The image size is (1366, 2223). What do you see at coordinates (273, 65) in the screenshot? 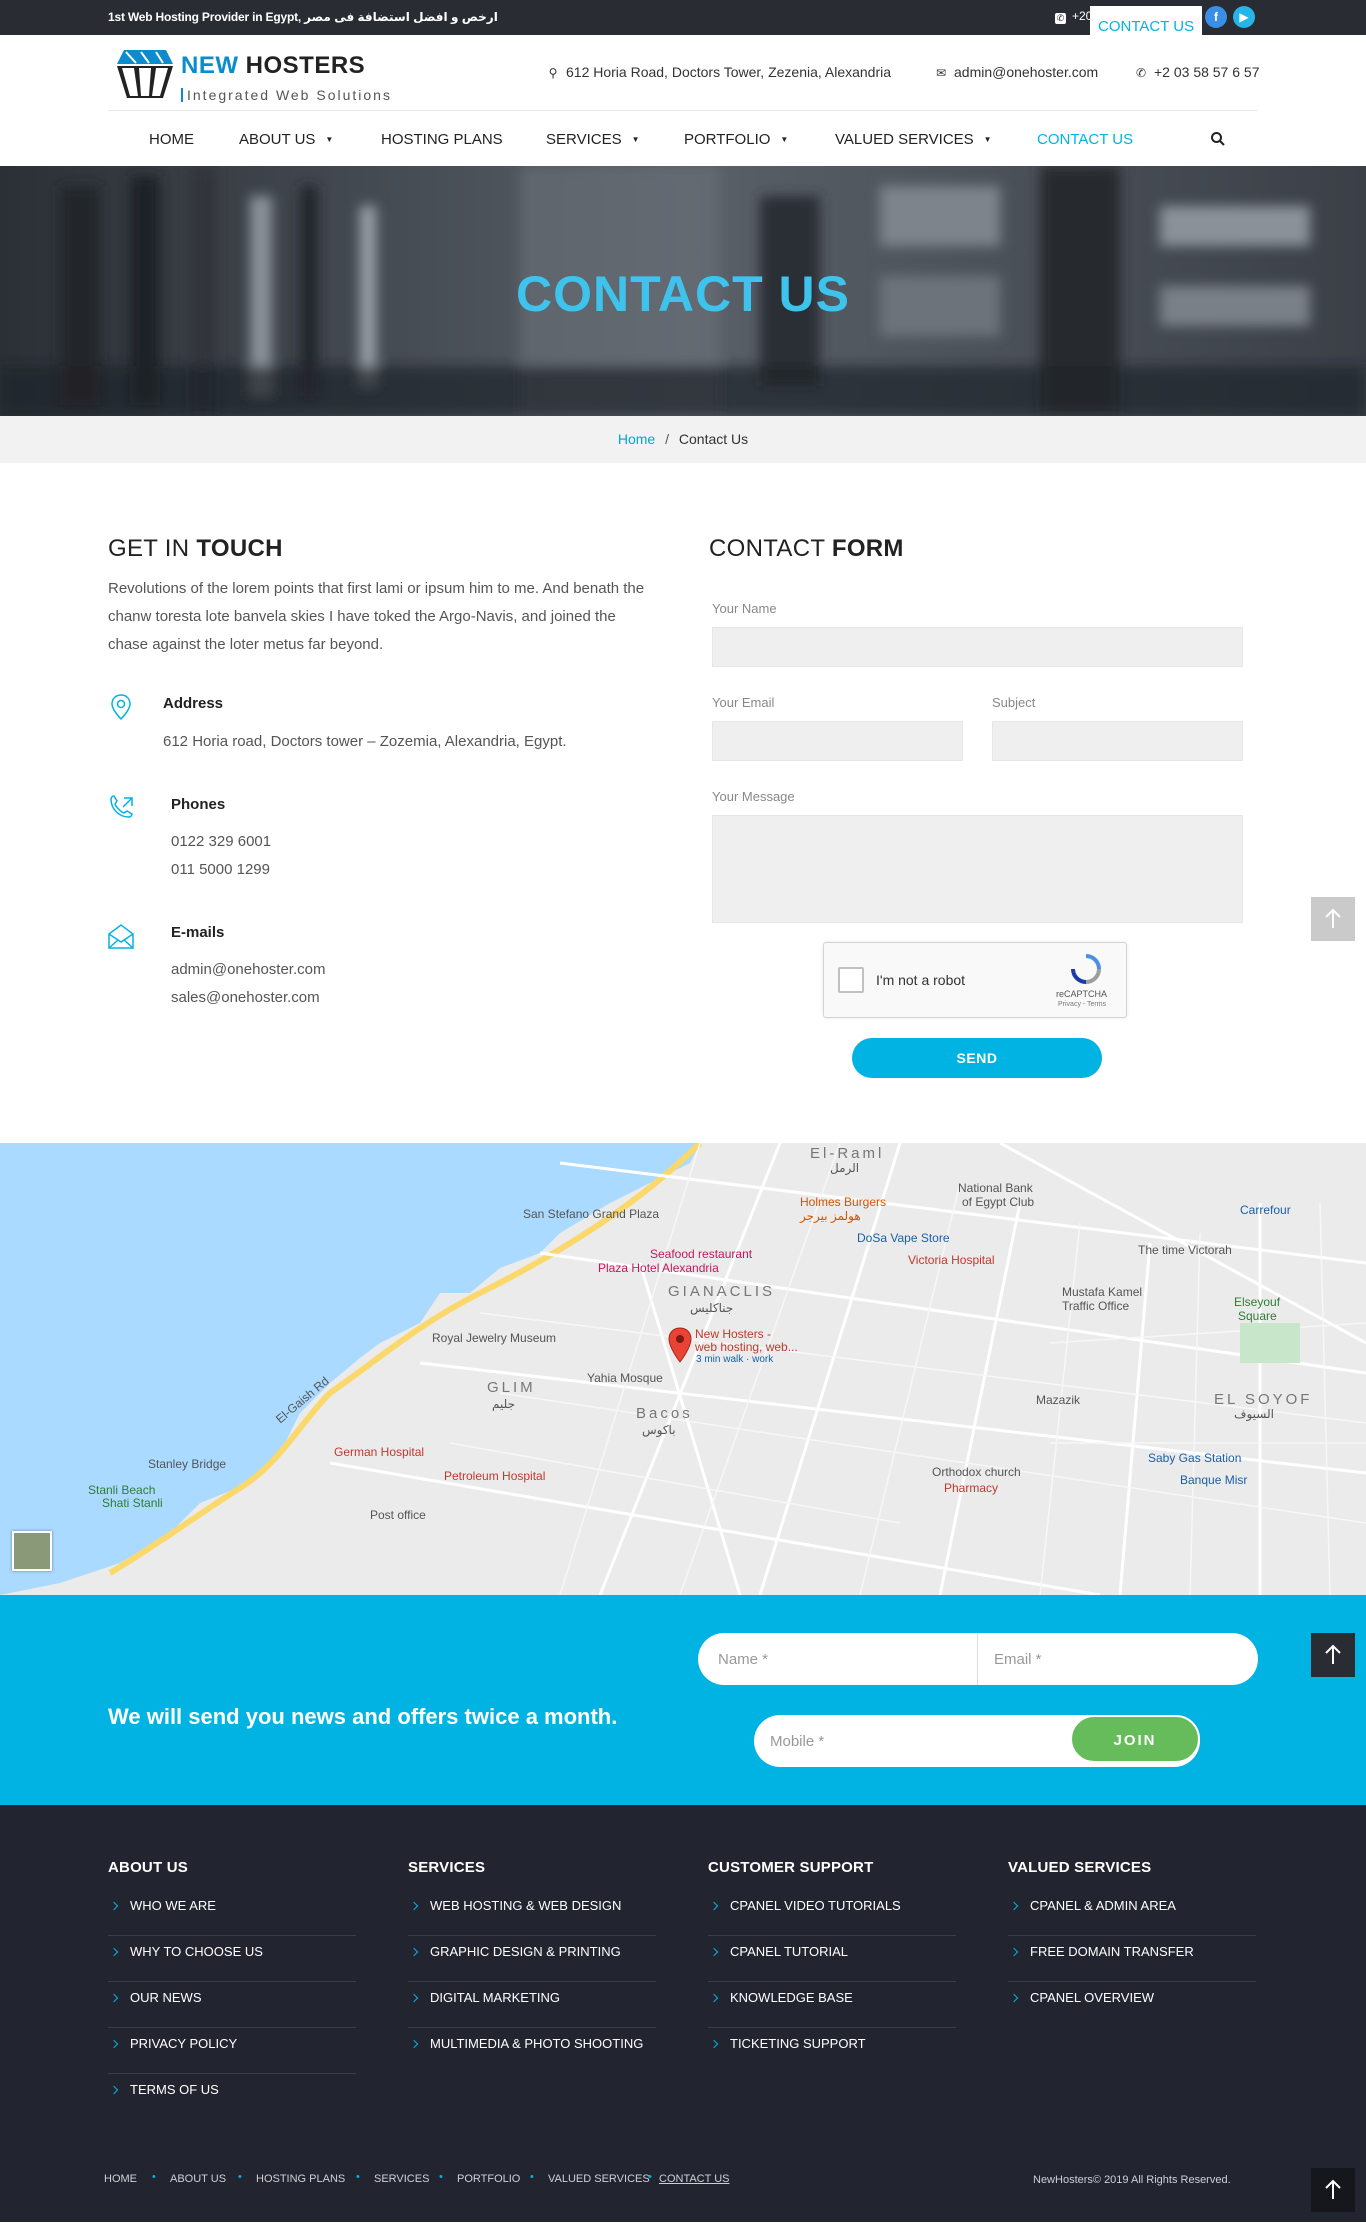
I see `logo-name: NEW HOSTERS` at bounding box center [273, 65].